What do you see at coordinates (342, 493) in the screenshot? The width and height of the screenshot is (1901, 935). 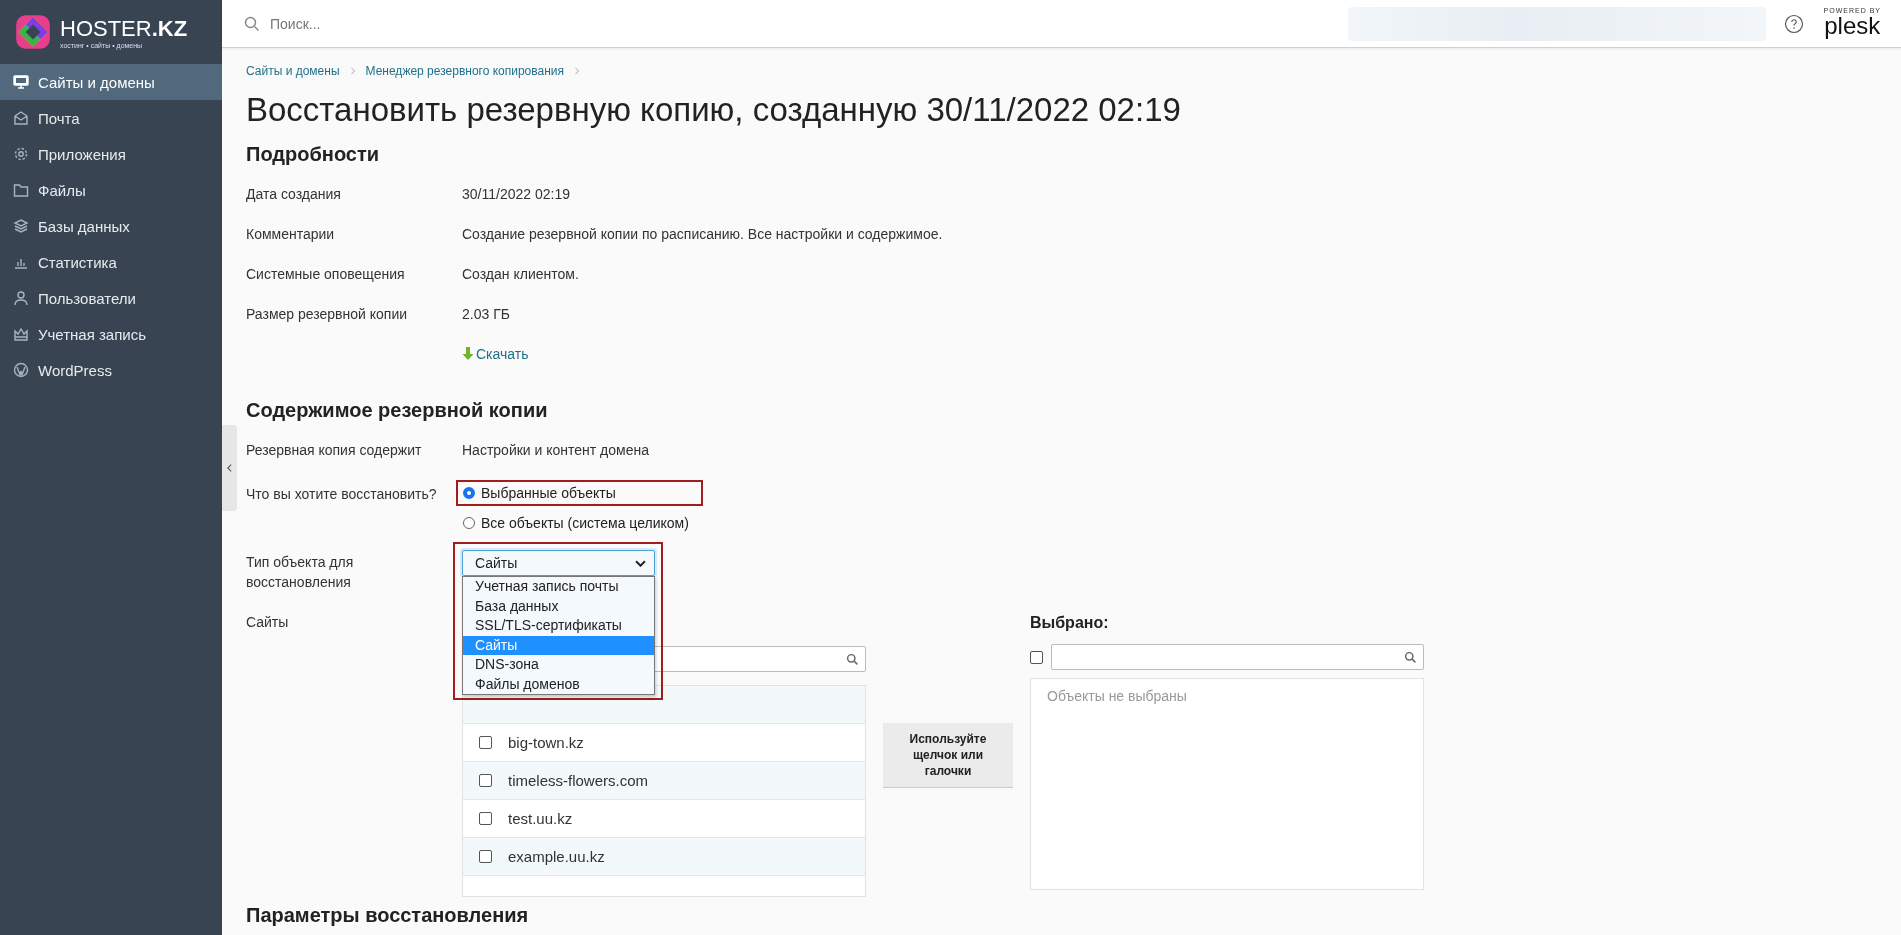 I see `field-label: Что вы хотите восстановить?` at bounding box center [342, 493].